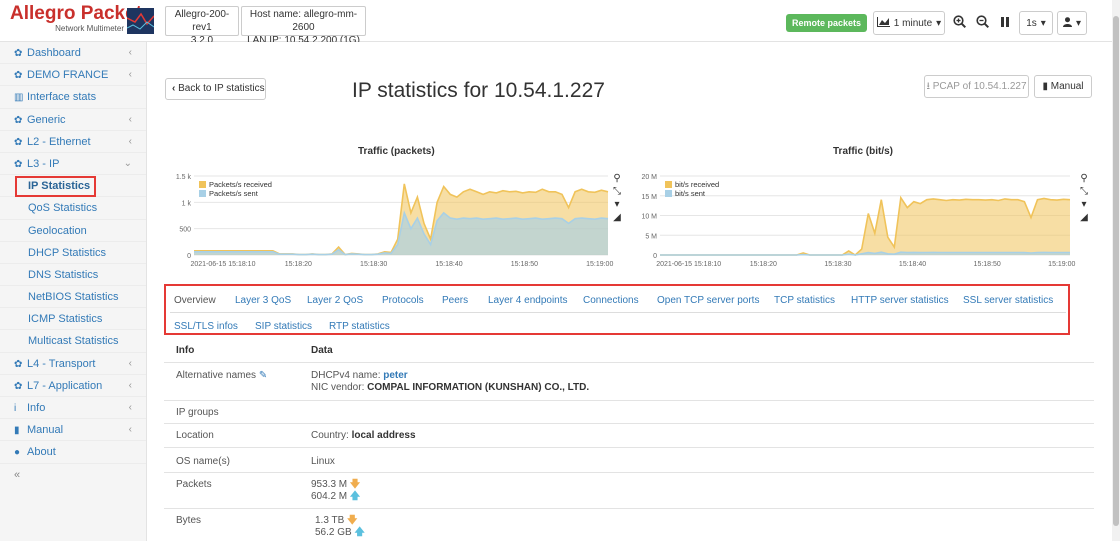 The width and height of the screenshot is (1120, 541). Describe the element at coordinates (73, 142) in the screenshot. I see `sidebar-item-l2-ethernet: ✿ L2 - Ethernet ‹` at that location.